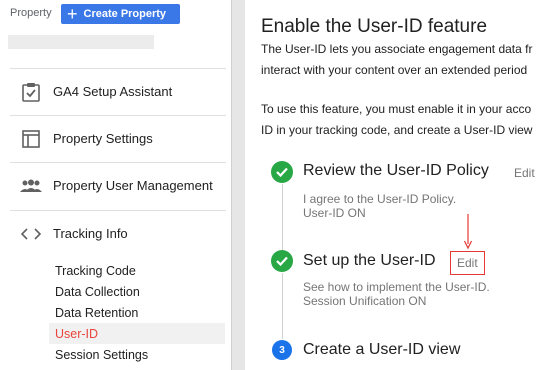 This screenshot has height=370, width=552. I want to click on sidebar-item-label: Tracking Info, so click(90, 233).